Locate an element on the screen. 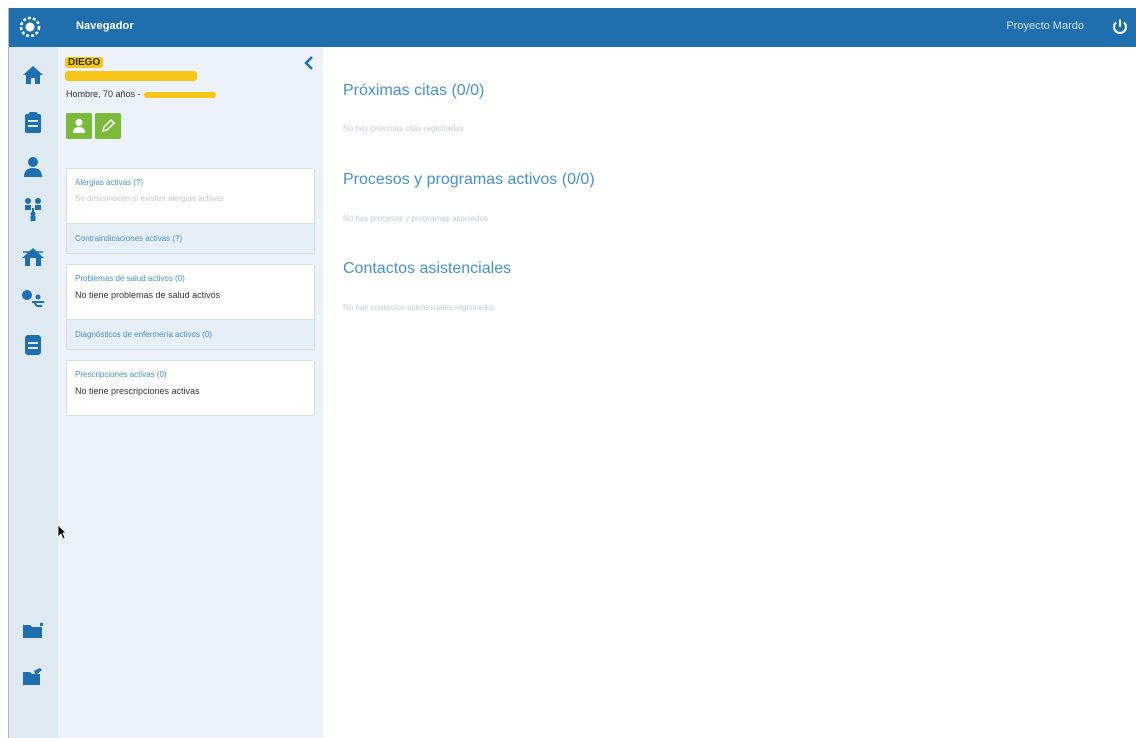 Image resolution: width=1136 pixels, height=738 pixels. health-problems-title: Problemas de salud activos (0) is located at coordinates (190, 274).